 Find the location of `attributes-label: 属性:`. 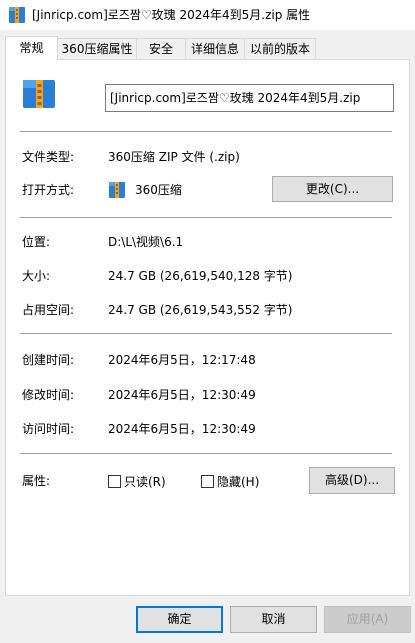

attributes-label: 属性: is located at coordinates (36, 481).